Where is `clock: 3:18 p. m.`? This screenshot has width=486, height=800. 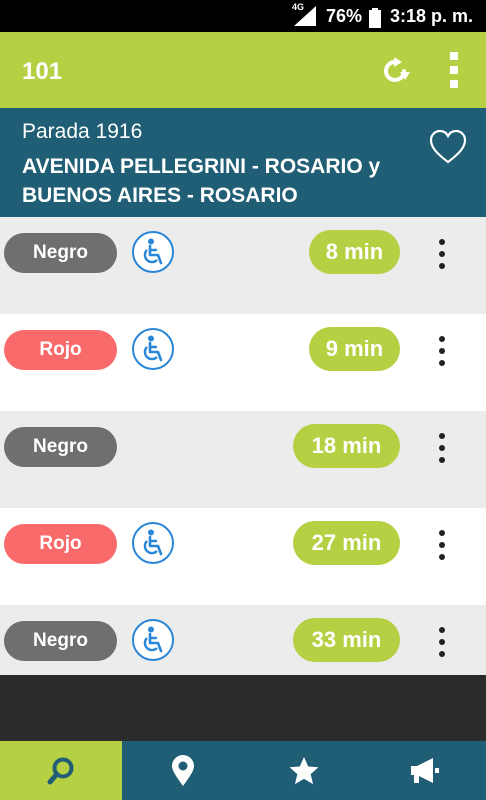 clock: 3:18 p. m. is located at coordinates (432, 16).